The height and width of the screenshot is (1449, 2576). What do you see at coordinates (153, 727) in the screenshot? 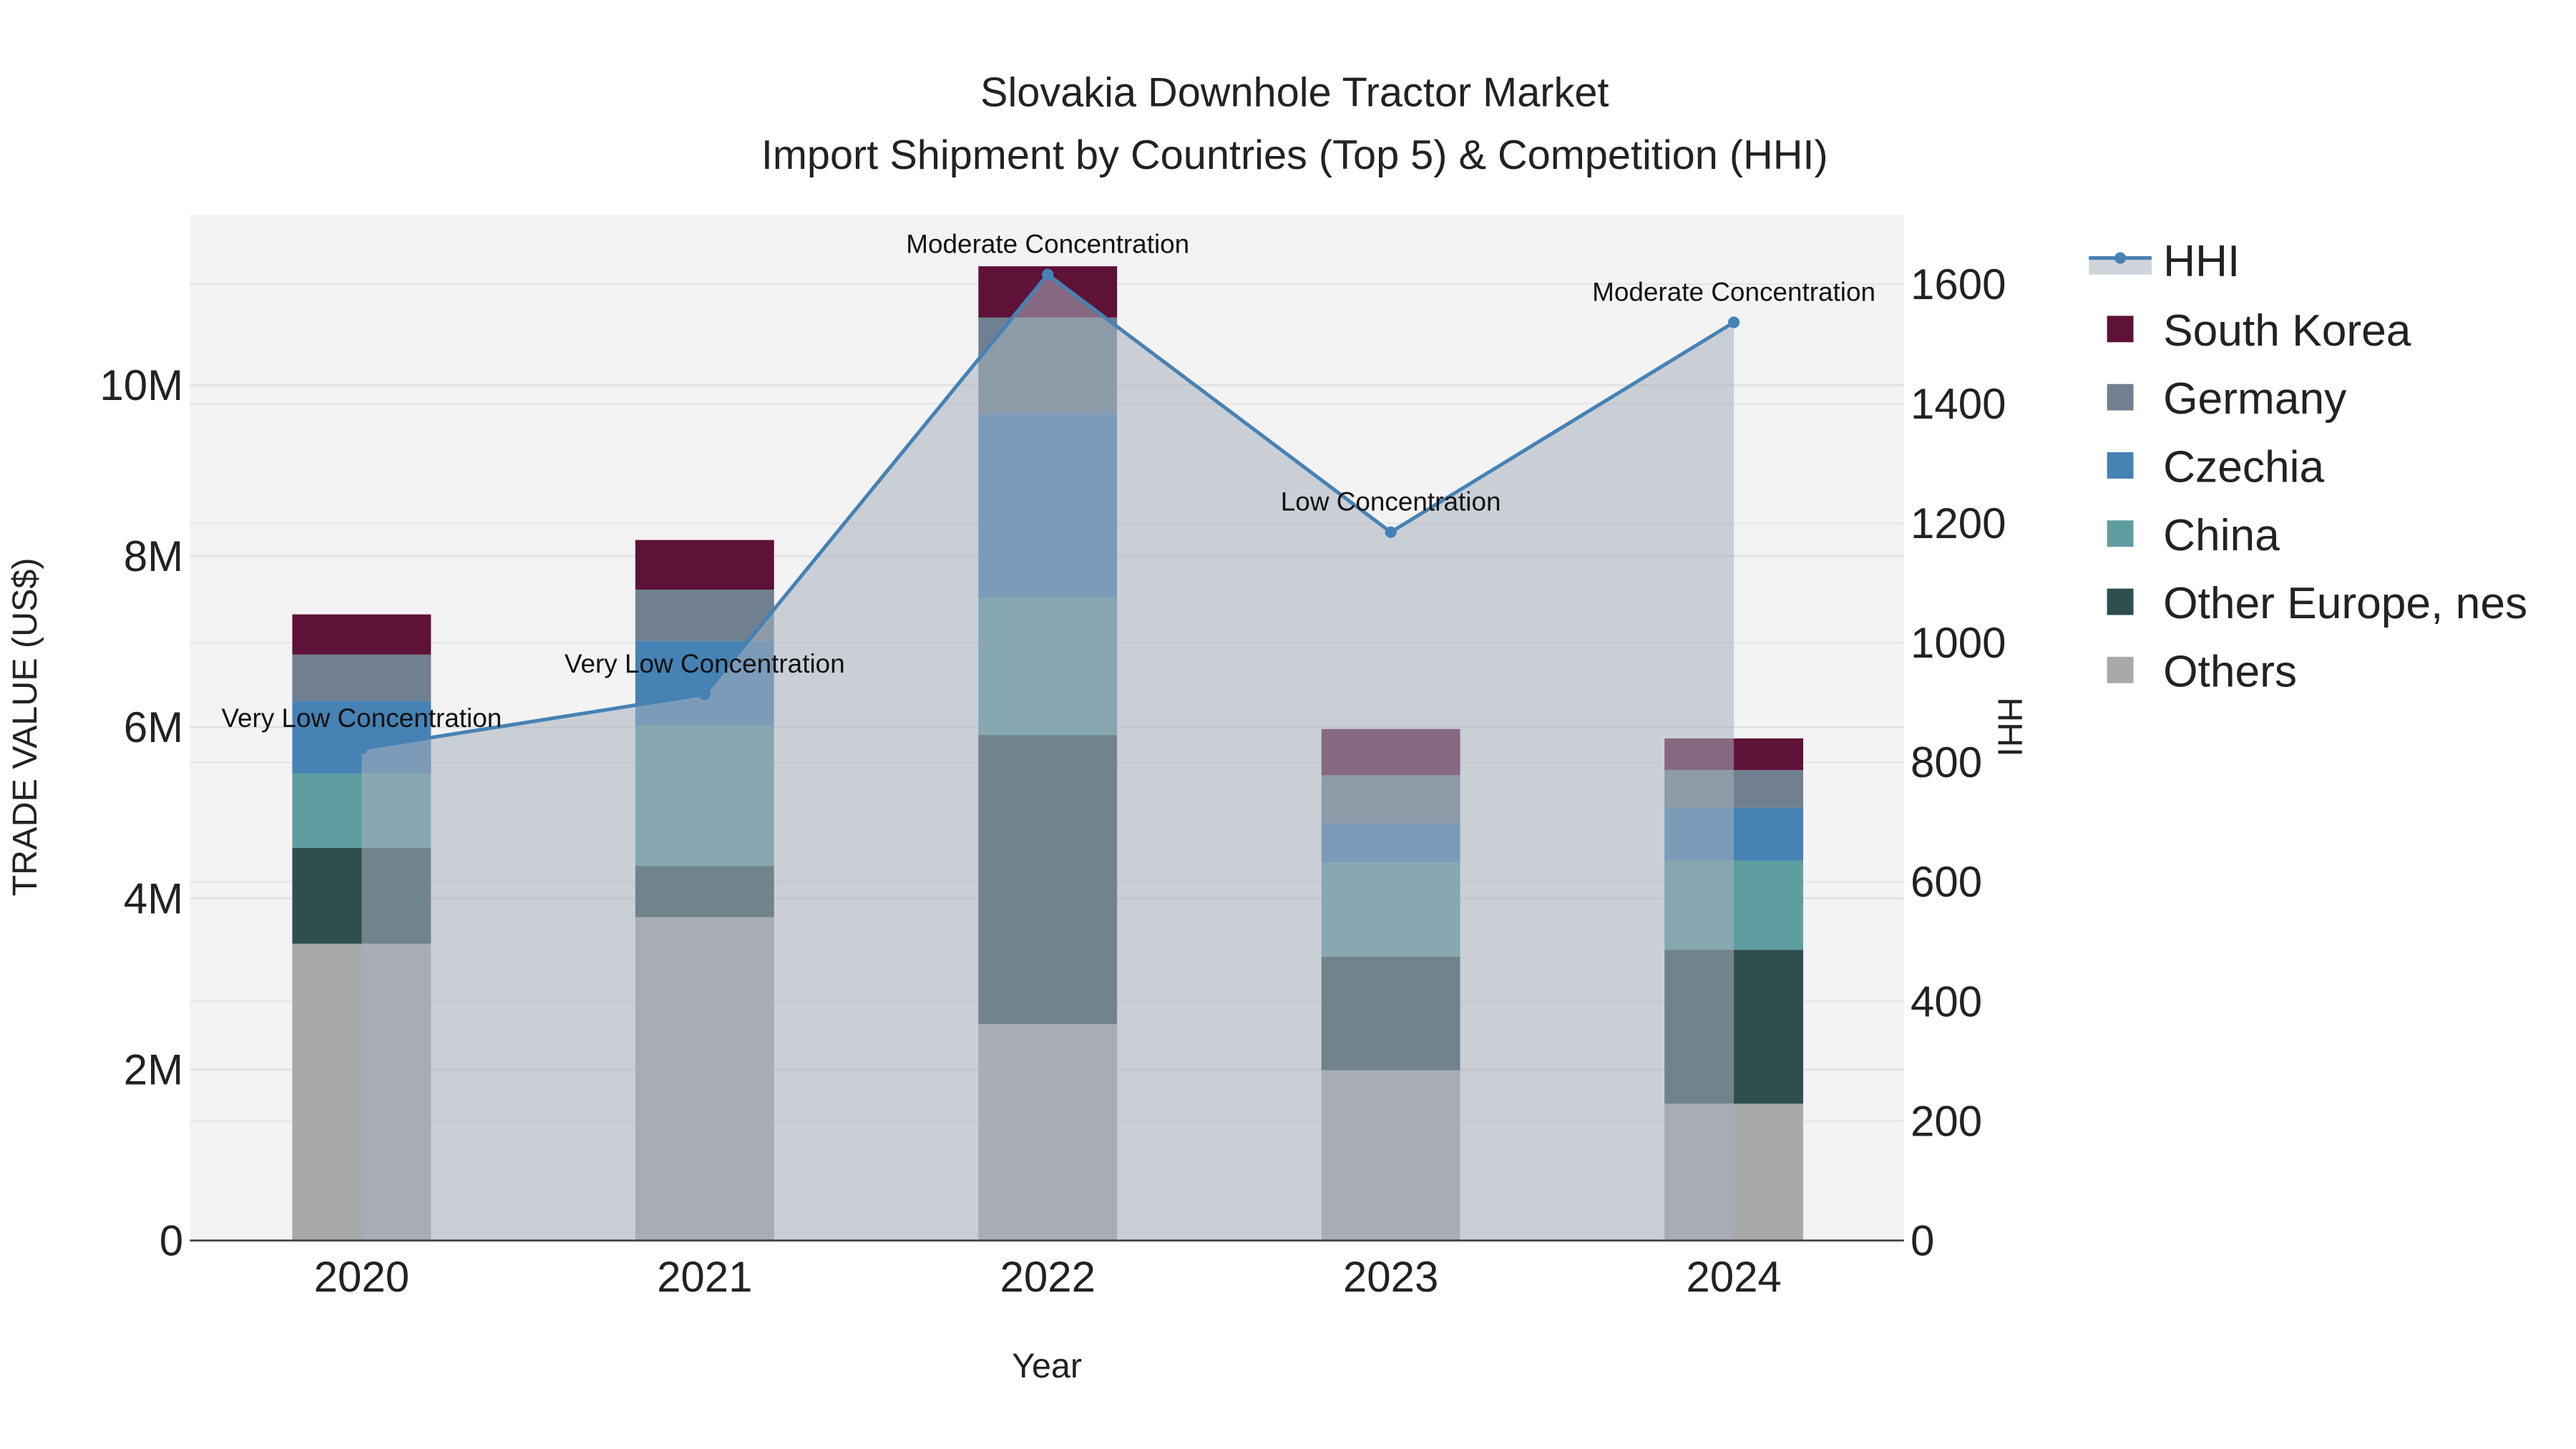
I see `y-tick-label: 6M` at bounding box center [153, 727].